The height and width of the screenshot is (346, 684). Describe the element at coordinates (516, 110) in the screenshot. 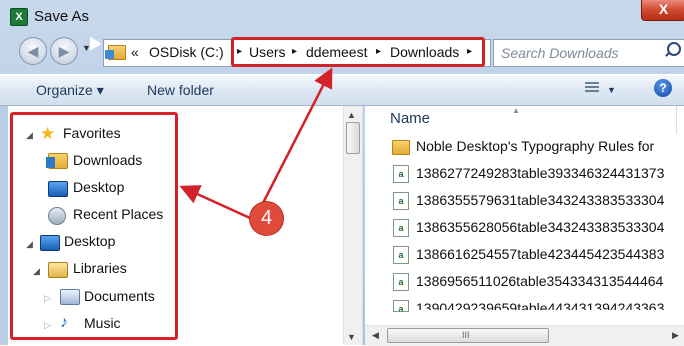

I see `sort-arrow-icon: ▲` at that location.